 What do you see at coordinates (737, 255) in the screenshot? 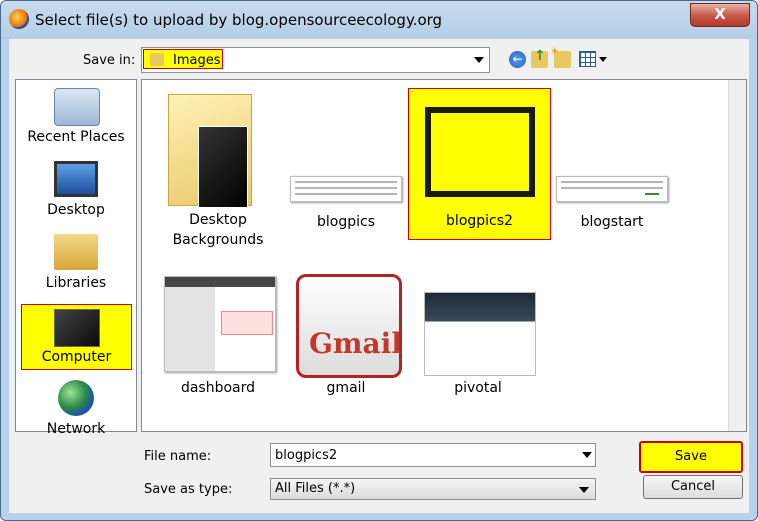
I see `vertical-scrollbar` at bounding box center [737, 255].